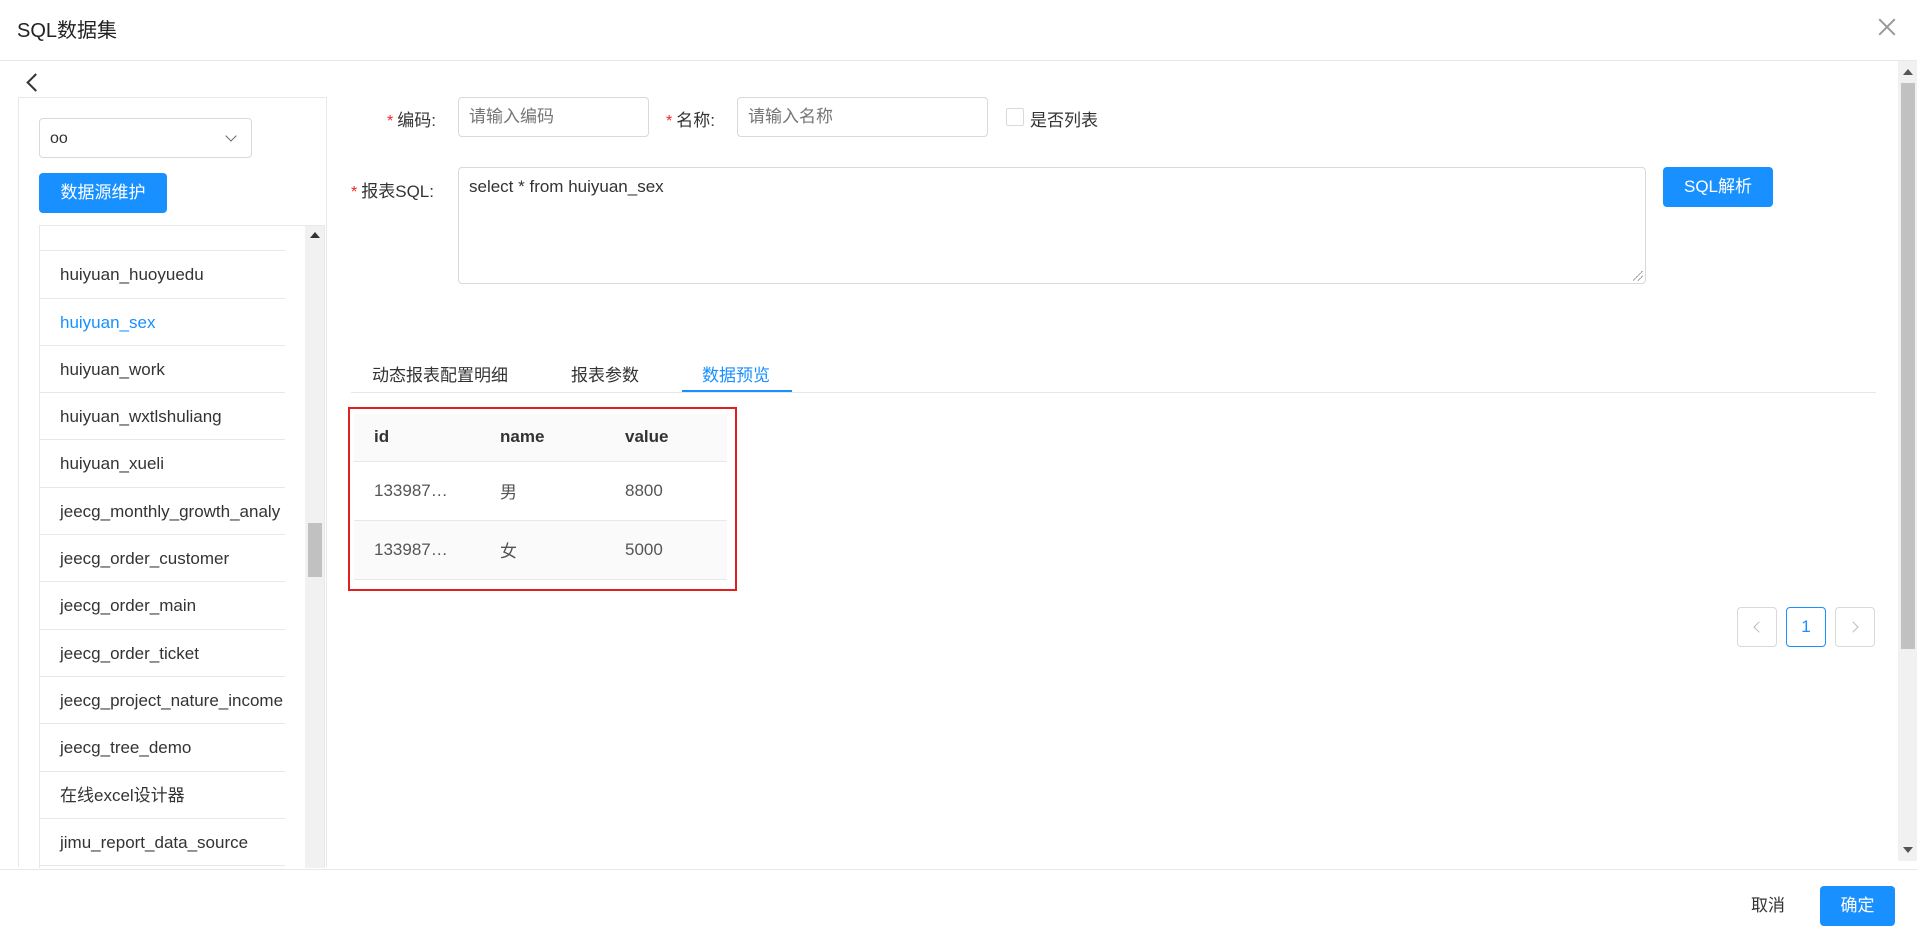  What do you see at coordinates (145, 138) in the screenshot?
I see `datasource-select: oo` at bounding box center [145, 138].